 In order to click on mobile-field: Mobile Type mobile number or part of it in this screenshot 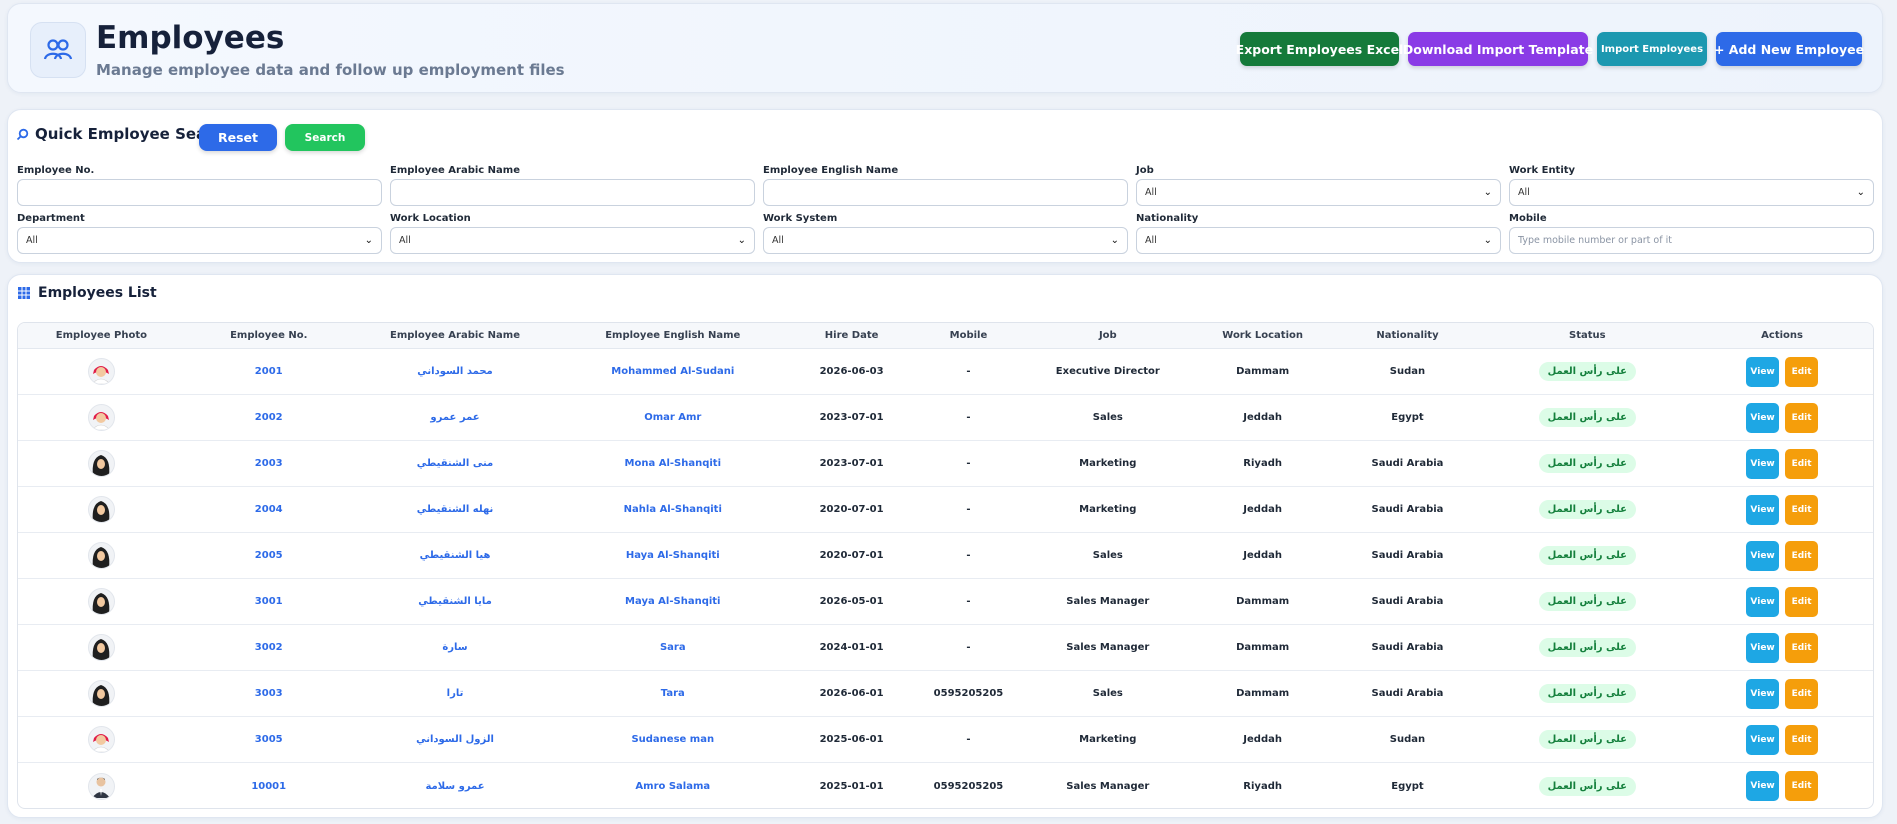, I will do `click(1691, 233)`.